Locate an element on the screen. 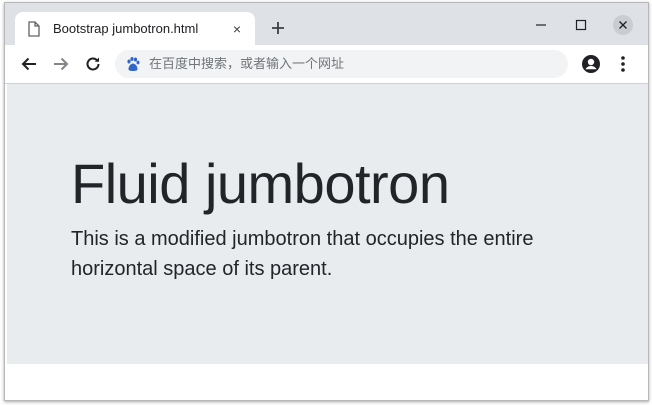  browser-toolbar is located at coordinates (326, 64).